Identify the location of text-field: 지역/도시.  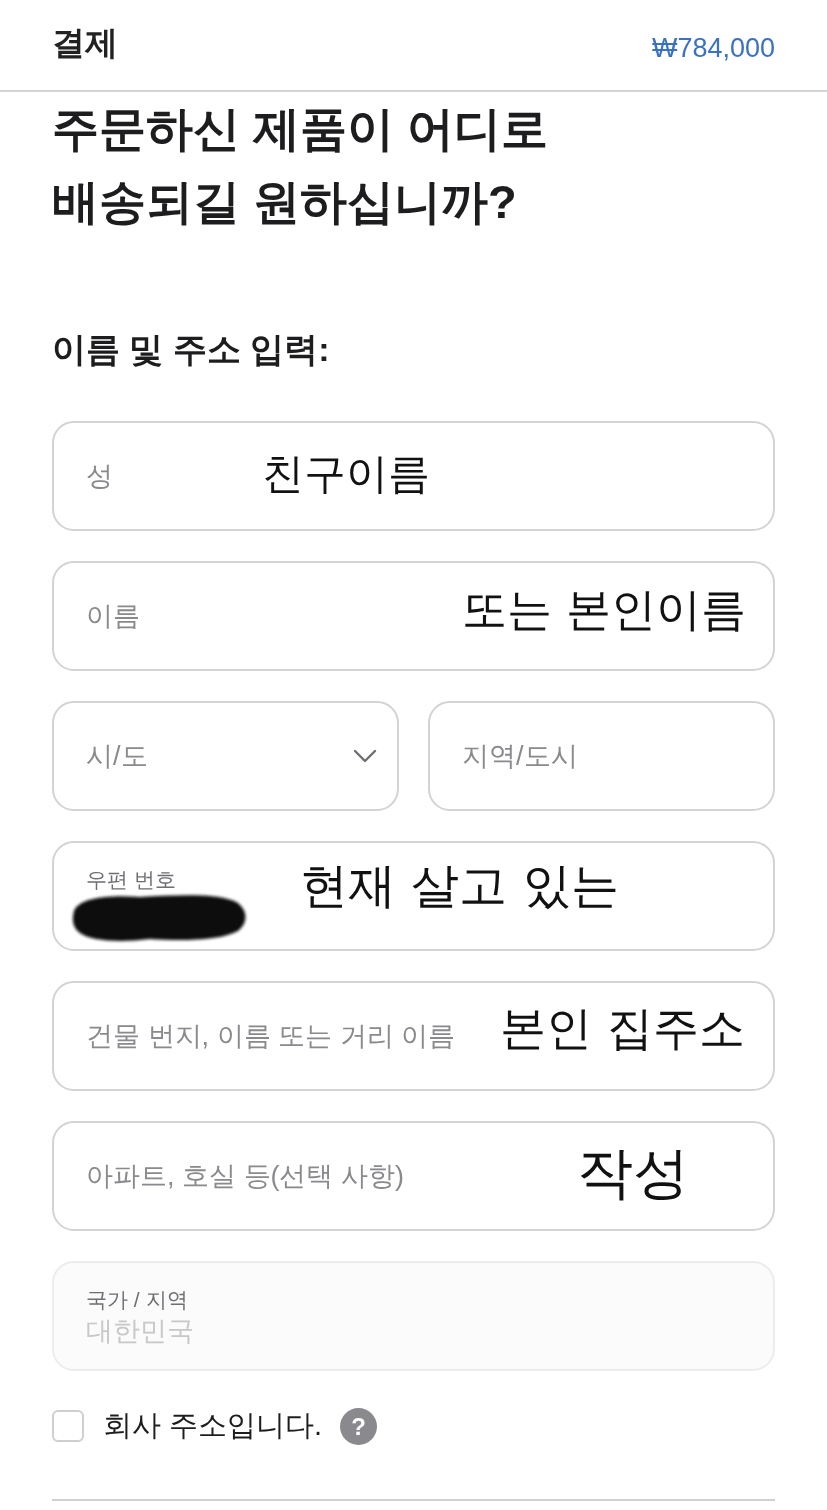
(601, 756).